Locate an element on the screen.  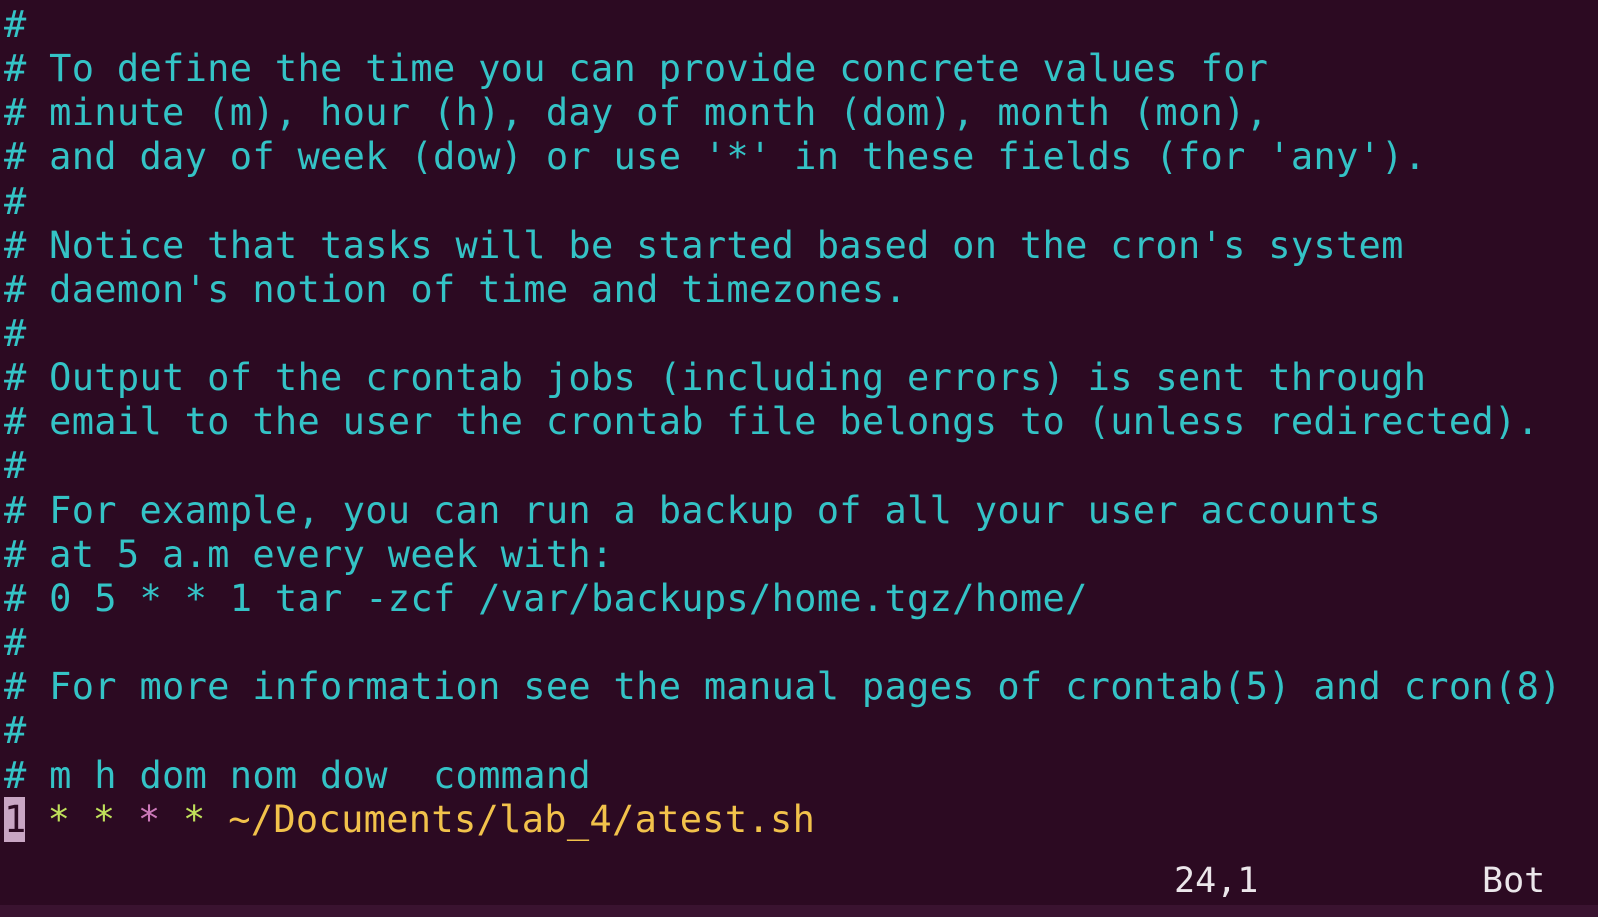
cron-field-hour: * is located at coordinates (104, 819).